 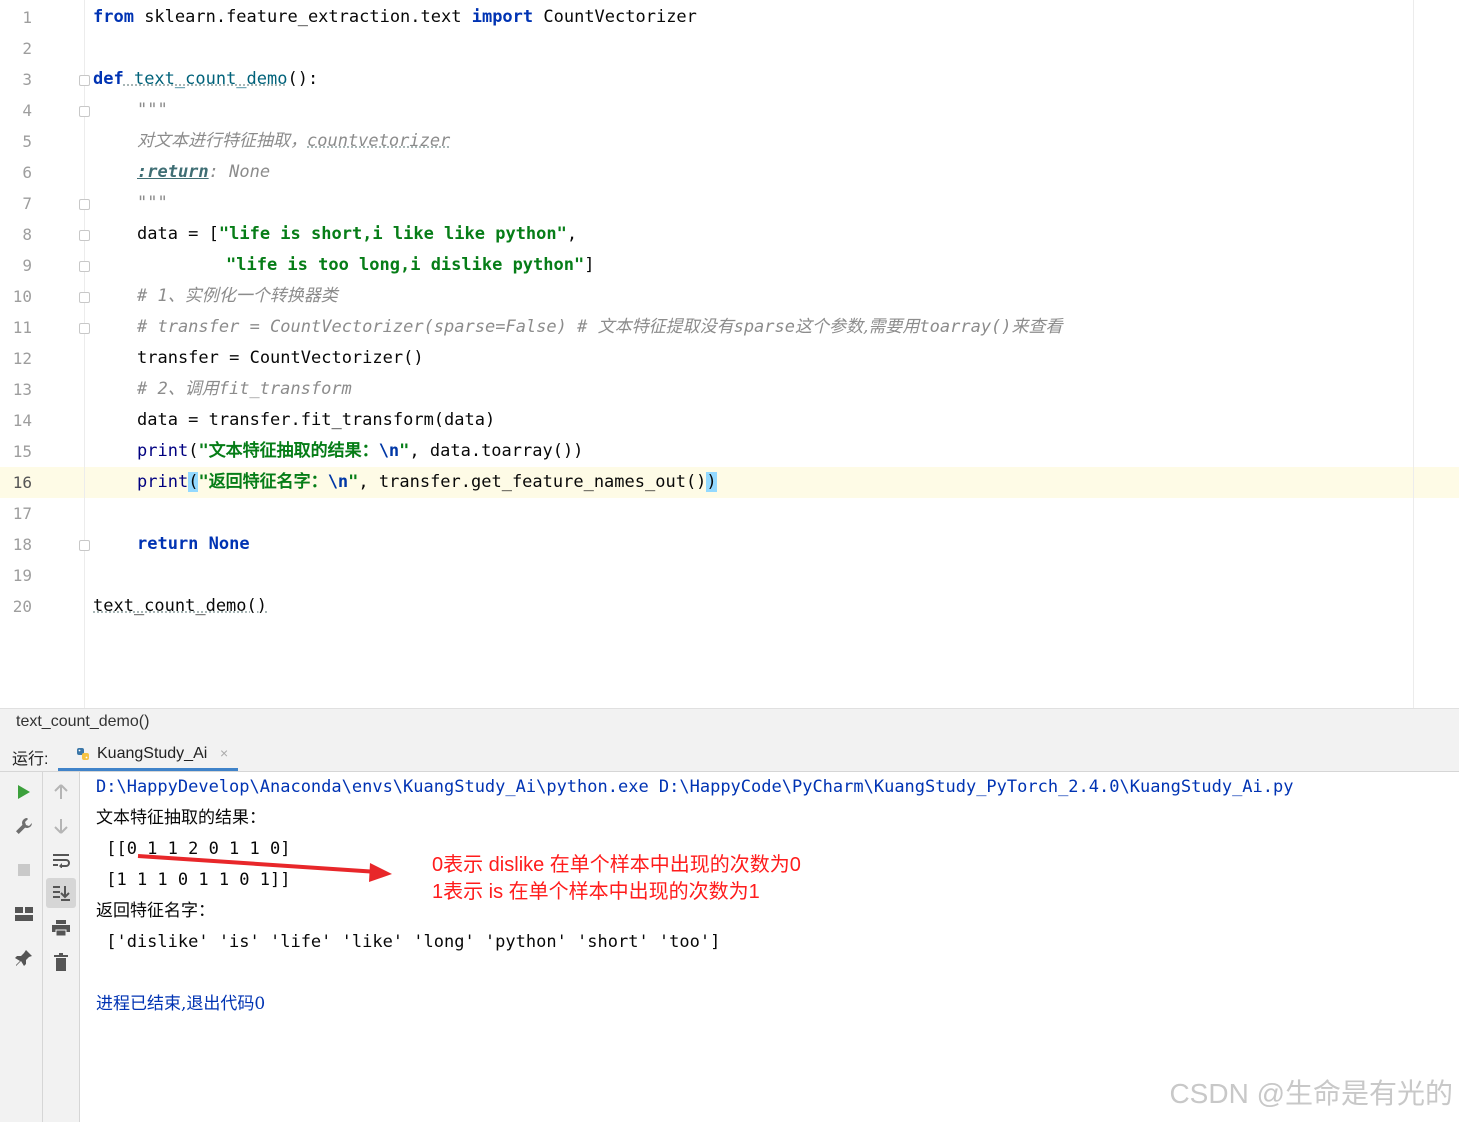 What do you see at coordinates (616, 865) in the screenshot?
I see `annotation-text: 0表示 dislike 在单个样本中出现的次数为0` at bounding box center [616, 865].